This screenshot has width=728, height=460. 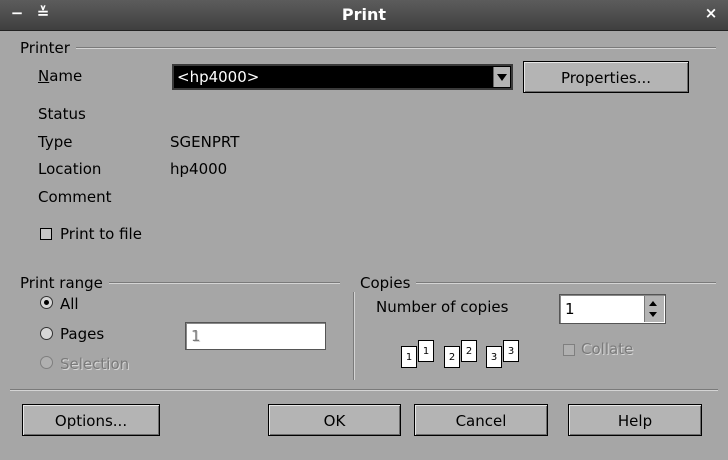 What do you see at coordinates (354, 336) in the screenshot?
I see `range-copies-separator` at bounding box center [354, 336].